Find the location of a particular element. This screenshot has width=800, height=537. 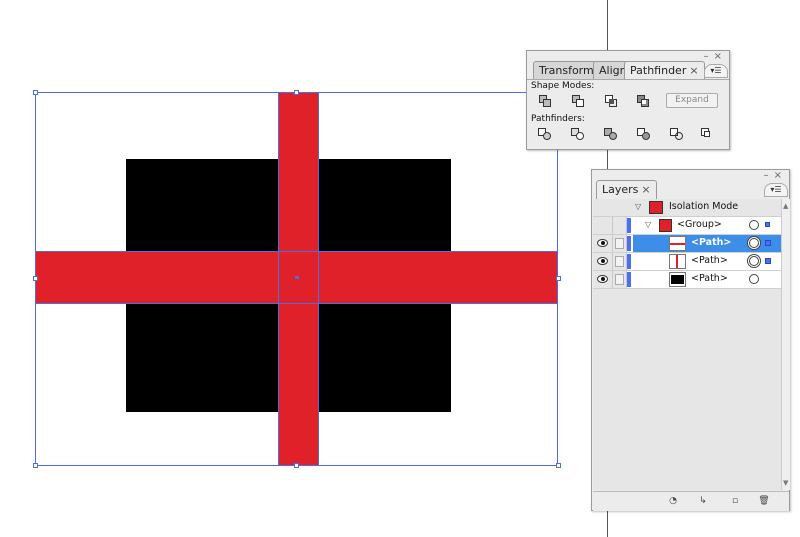

exclude-icon is located at coordinates (645, 102).